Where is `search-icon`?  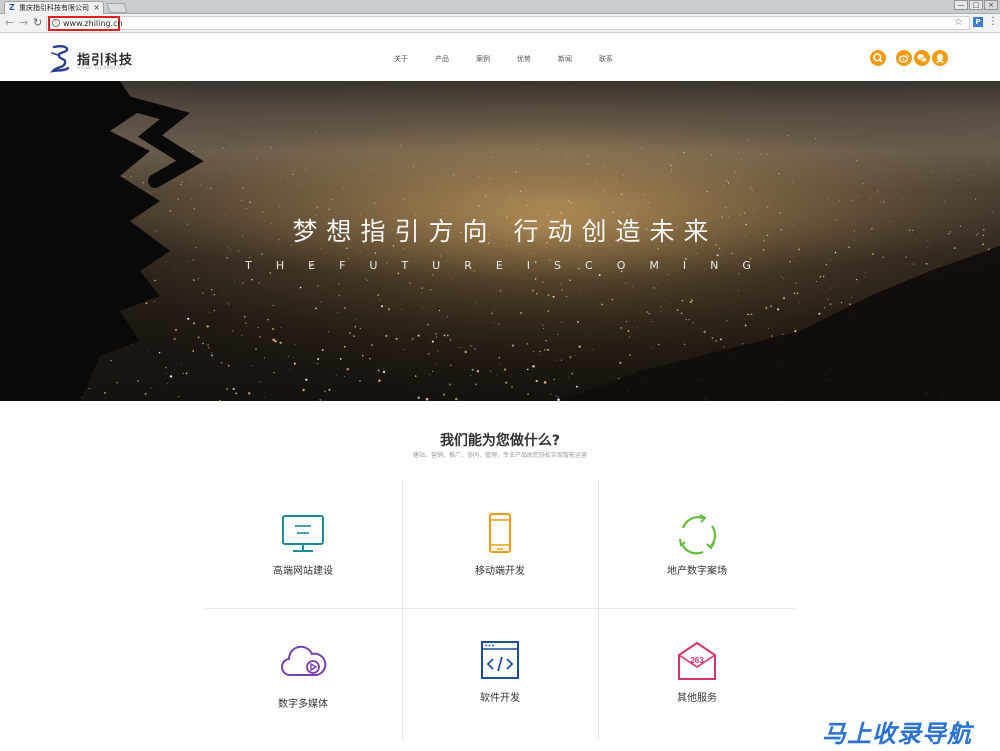
search-icon is located at coordinates (878, 58).